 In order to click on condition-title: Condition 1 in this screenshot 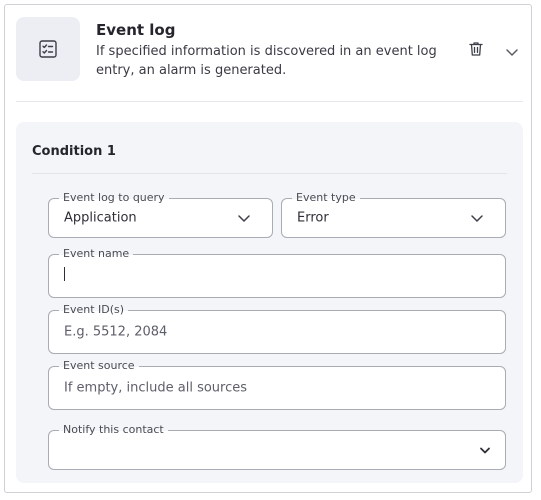, I will do `click(74, 151)`.